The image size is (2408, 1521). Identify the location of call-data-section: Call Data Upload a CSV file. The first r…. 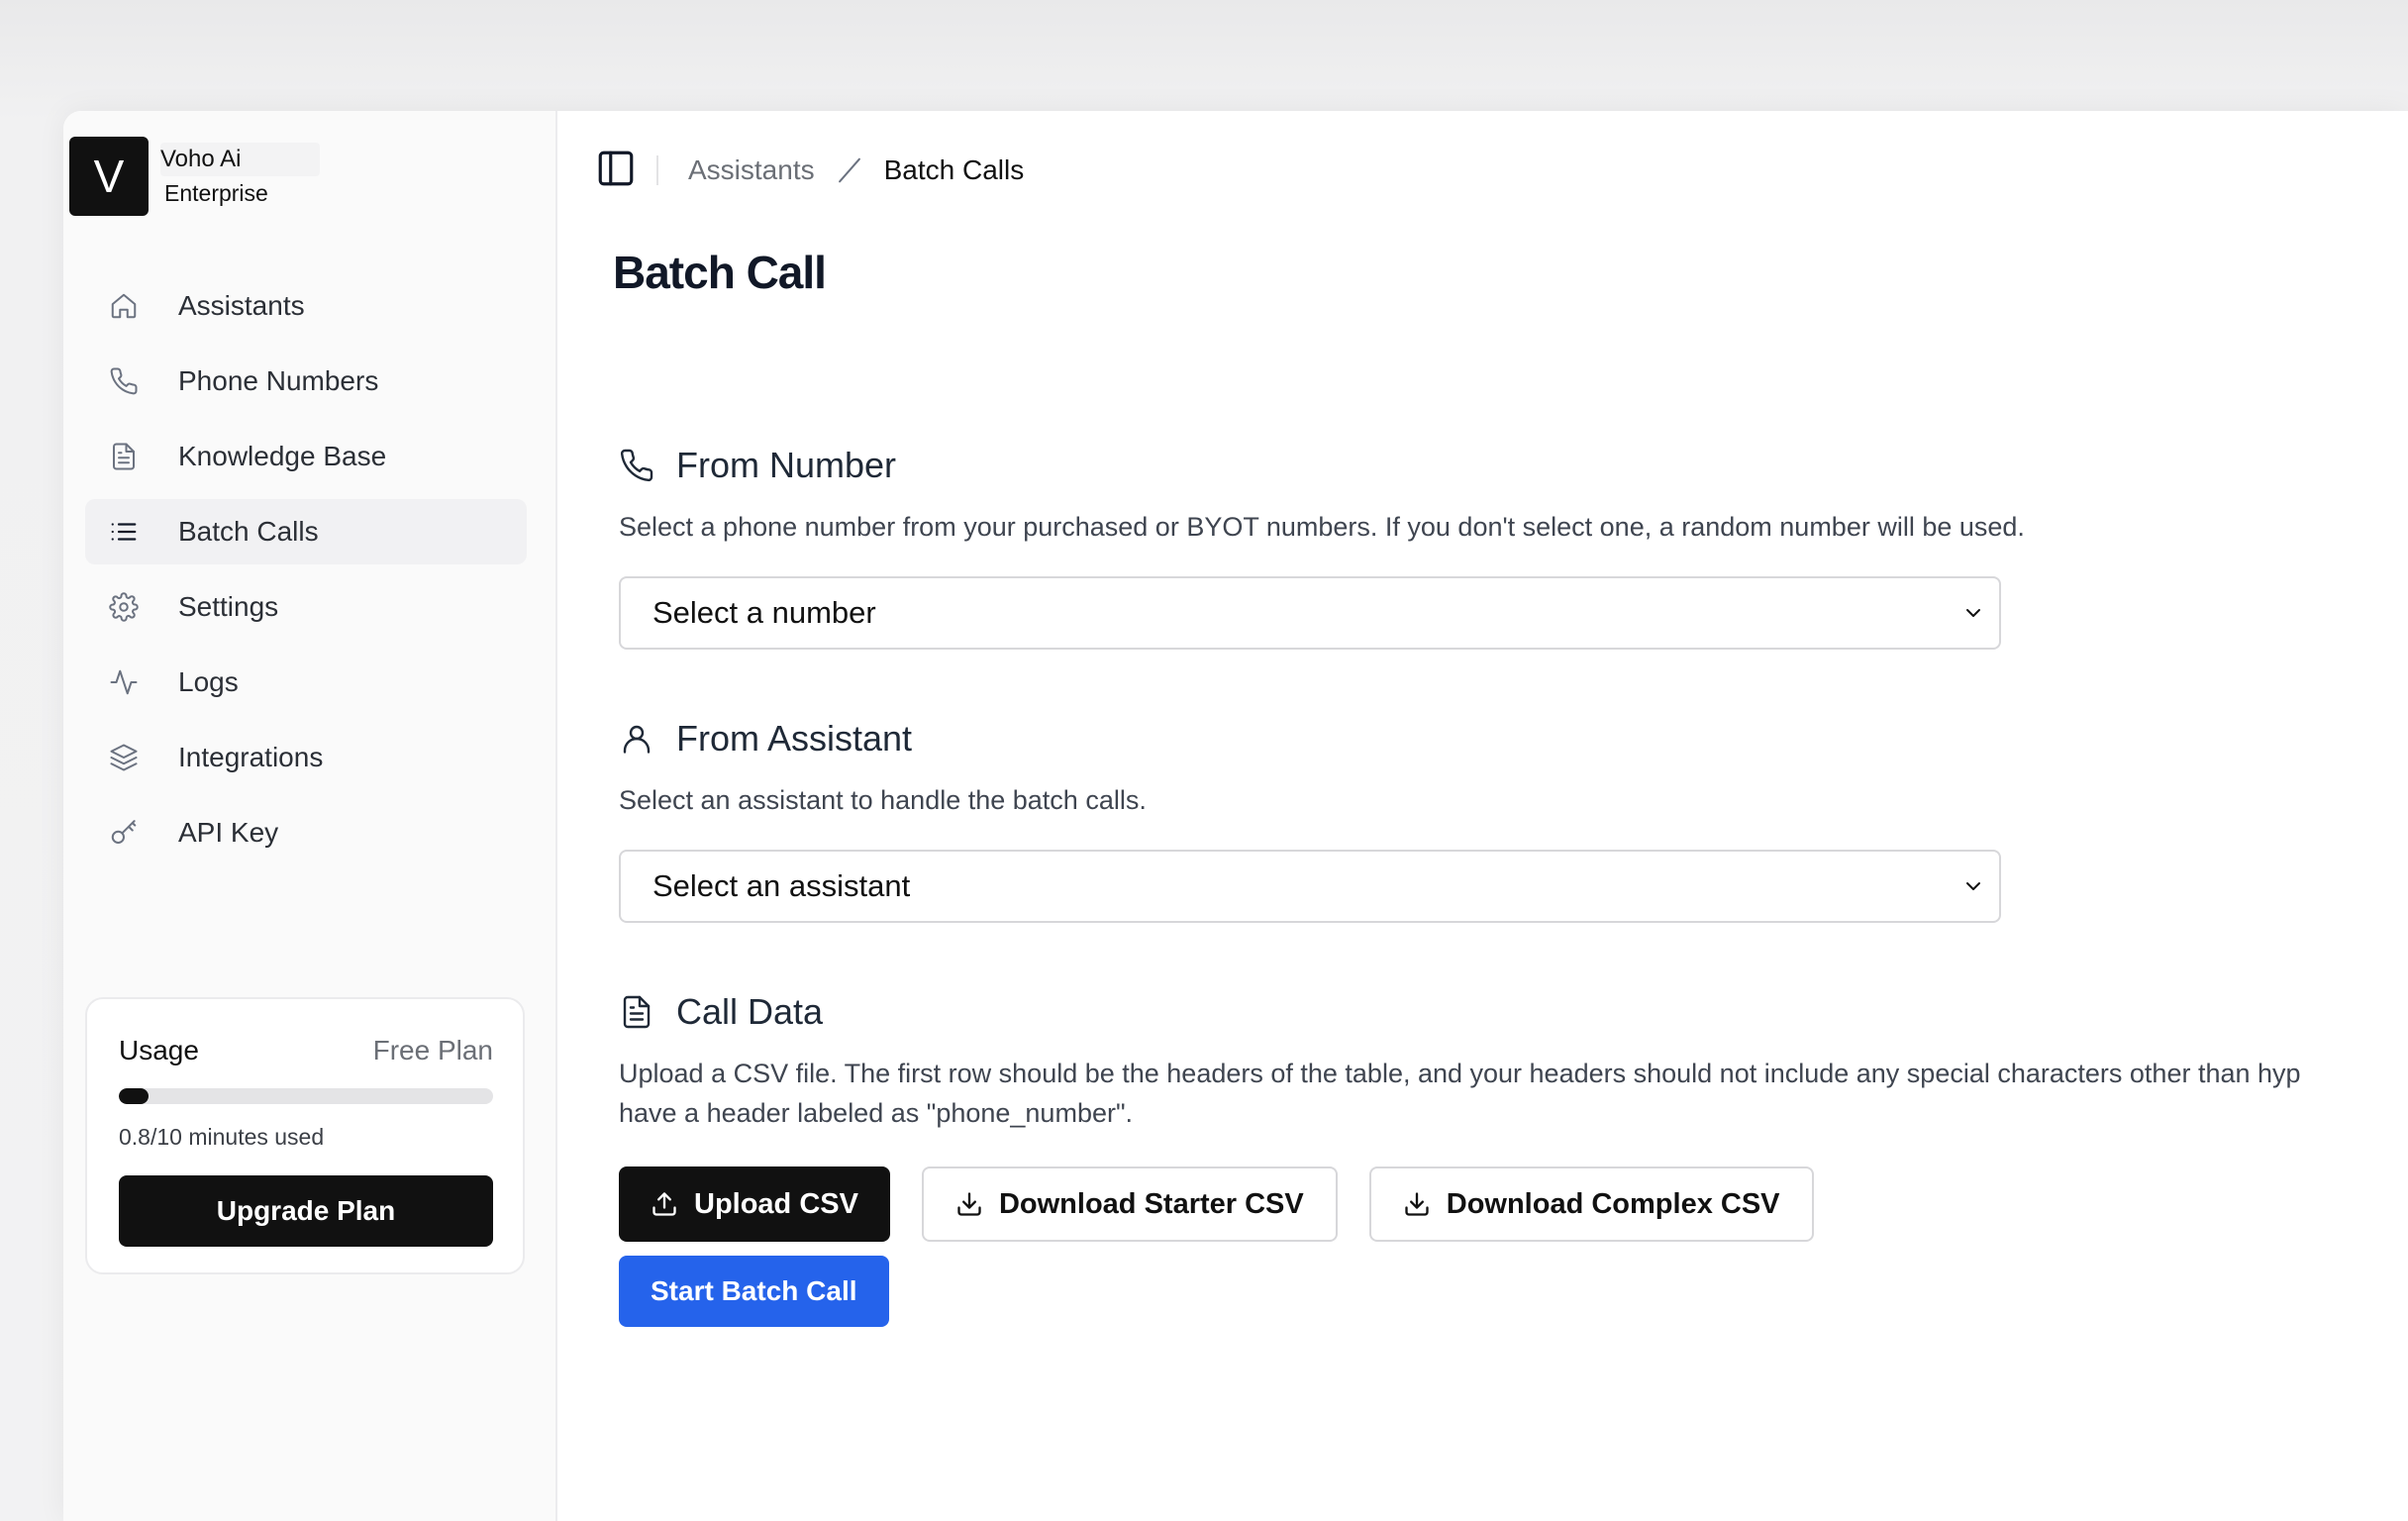
(1460, 1116).